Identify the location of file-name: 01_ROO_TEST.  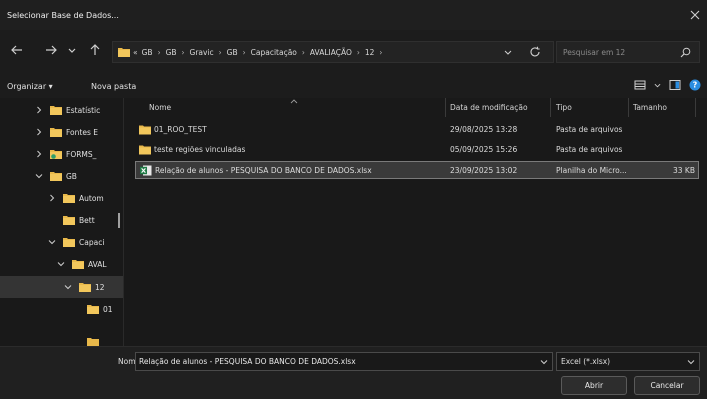
(180, 129).